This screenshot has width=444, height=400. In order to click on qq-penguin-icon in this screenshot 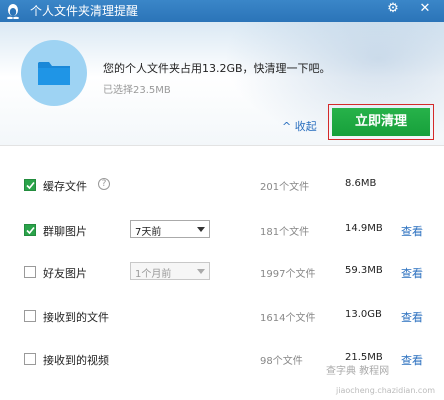, I will do `click(13, 11)`.